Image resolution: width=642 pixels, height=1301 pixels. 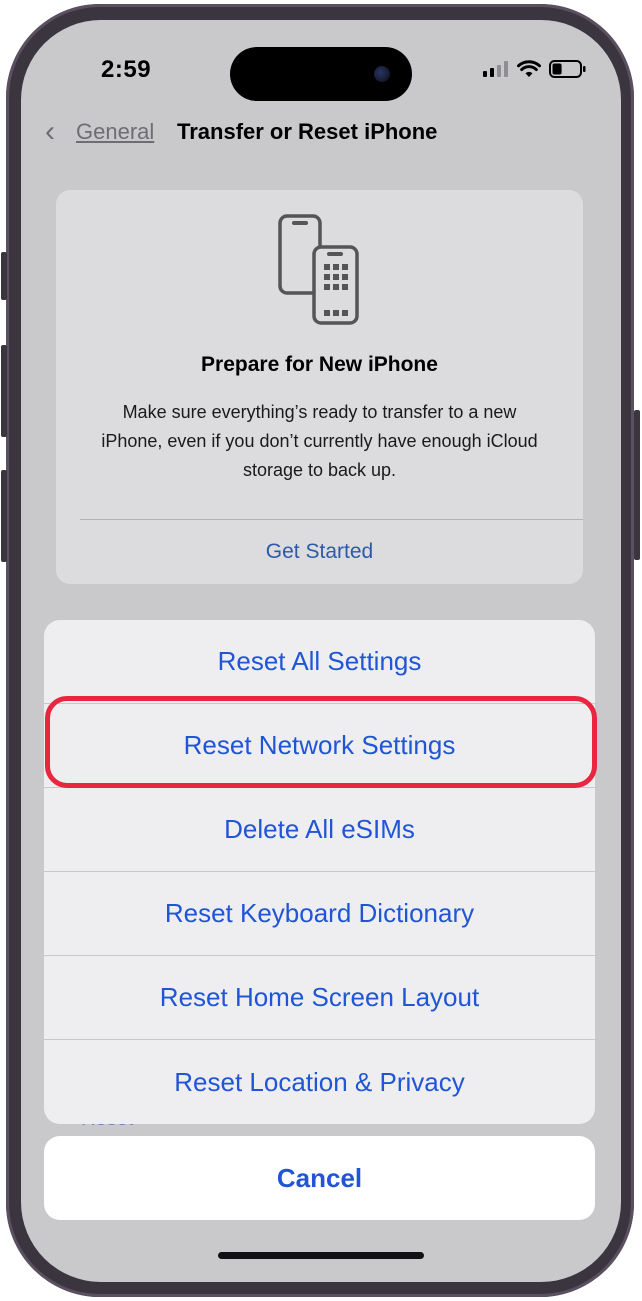 I want to click on power-button, so click(x=637, y=485).